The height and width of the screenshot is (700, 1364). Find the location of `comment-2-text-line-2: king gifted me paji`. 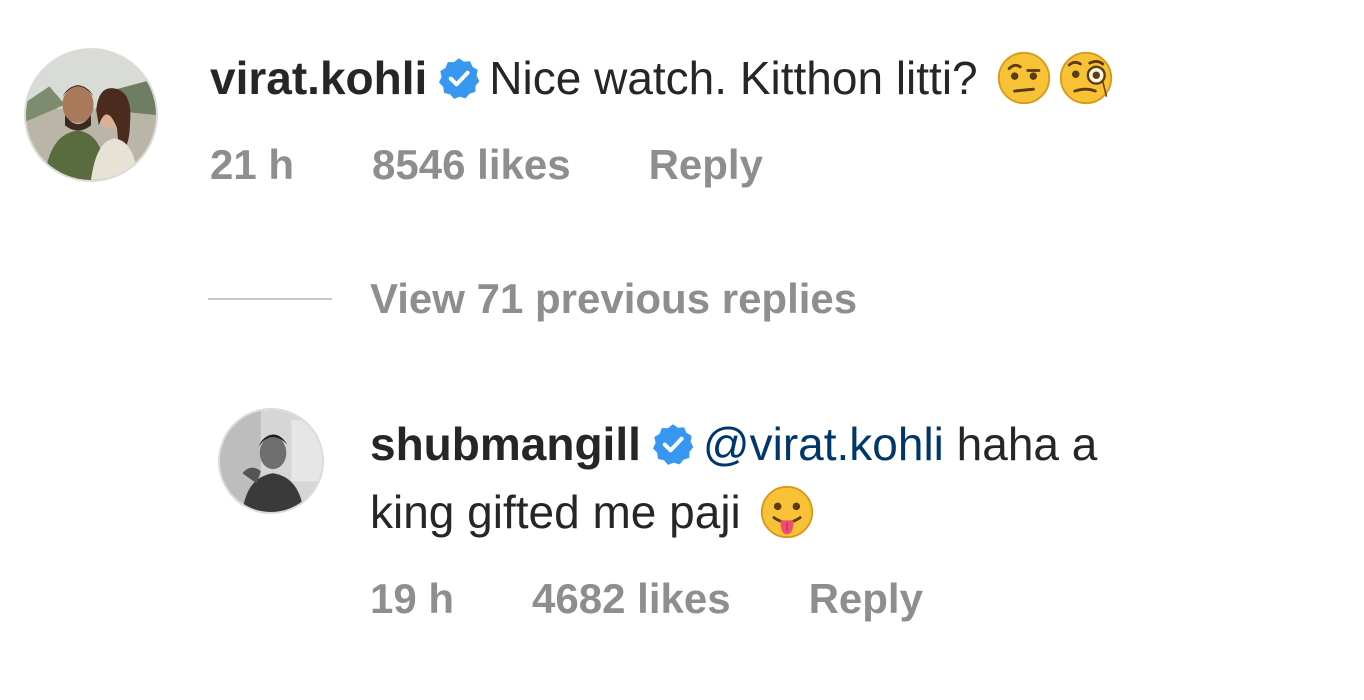

comment-2-text-line-2: king gifted me paji is located at coordinates (592, 514).